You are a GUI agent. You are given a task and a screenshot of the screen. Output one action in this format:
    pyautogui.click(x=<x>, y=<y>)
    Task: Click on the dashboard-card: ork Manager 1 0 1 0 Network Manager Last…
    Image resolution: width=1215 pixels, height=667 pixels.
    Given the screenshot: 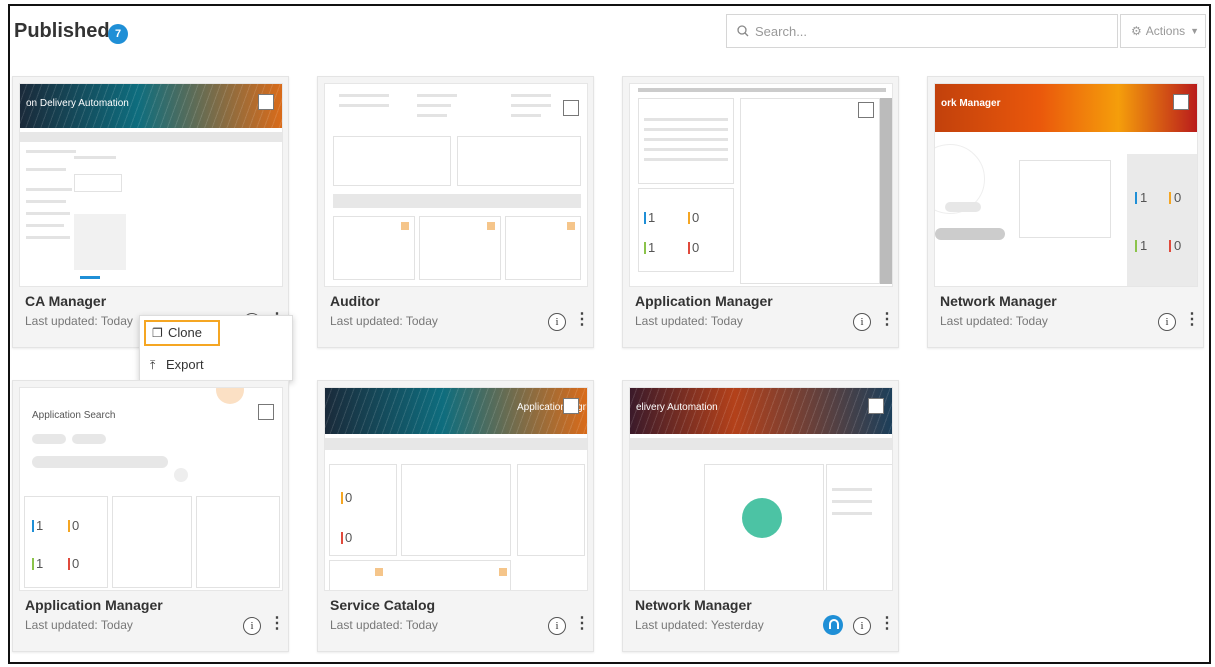 What is the action you would take?
    pyautogui.click(x=1065, y=212)
    